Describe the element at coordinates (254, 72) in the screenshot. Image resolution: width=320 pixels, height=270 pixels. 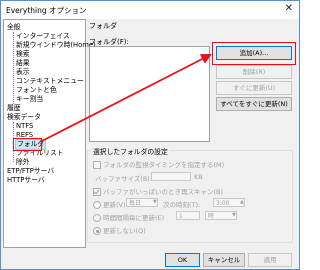
I see `remove-folder-button: 削除(R)` at that location.